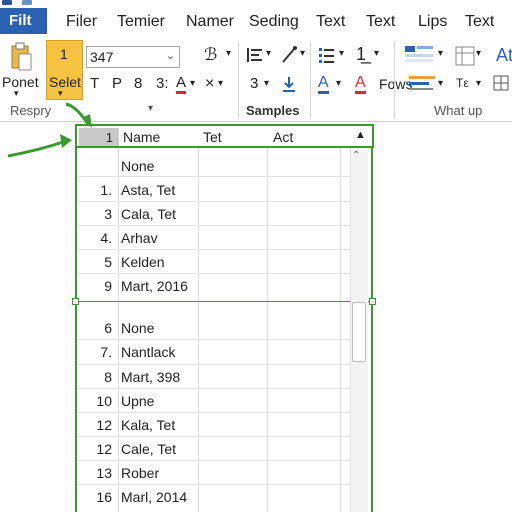 The height and width of the screenshot is (512, 512). What do you see at coordinates (117, 83) in the screenshot?
I see `italic-button: P` at bounding box center [117, 83].